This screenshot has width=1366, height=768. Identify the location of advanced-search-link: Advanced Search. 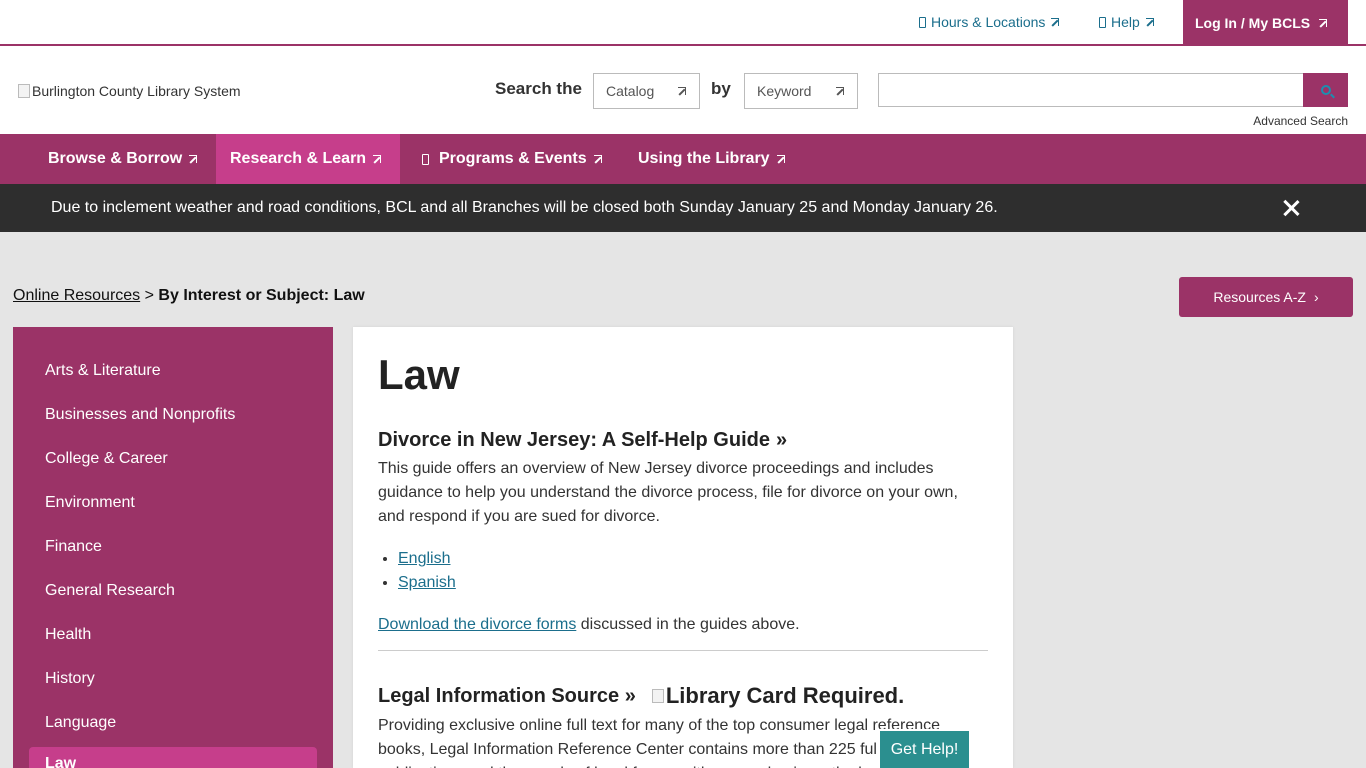
(1300, 121).